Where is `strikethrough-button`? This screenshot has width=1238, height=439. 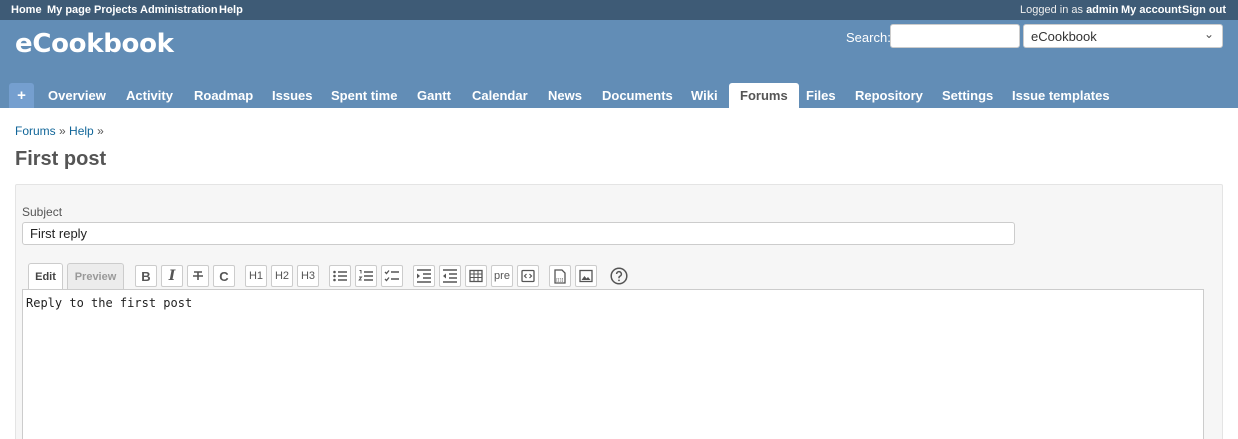
strikethrough-button is located at coordinates (198, 276).